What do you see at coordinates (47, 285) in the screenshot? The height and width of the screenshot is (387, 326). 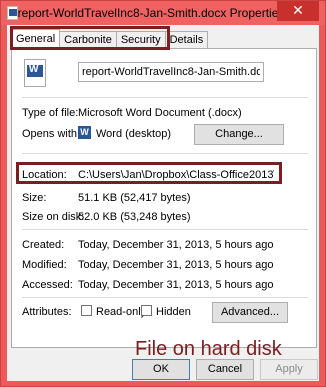 I see `accessed-label: Accessed:` at bounding box center [47, 285].